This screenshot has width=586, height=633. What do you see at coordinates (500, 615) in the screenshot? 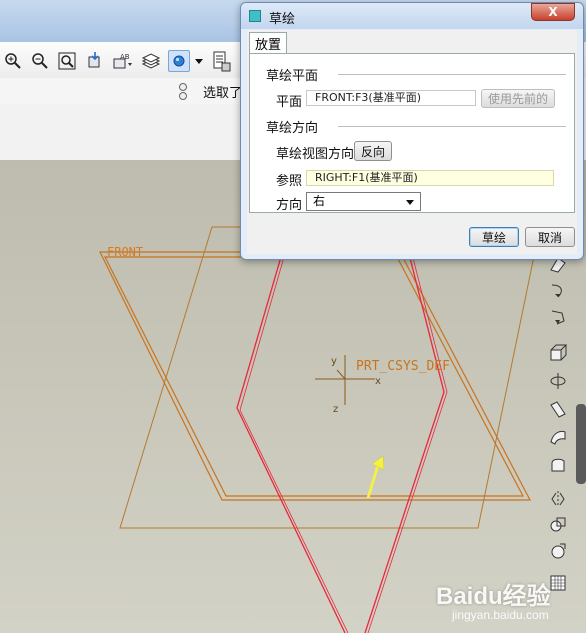
I see `watermark-url: jingyan.baidu.com` at bounding box center [500, 615].